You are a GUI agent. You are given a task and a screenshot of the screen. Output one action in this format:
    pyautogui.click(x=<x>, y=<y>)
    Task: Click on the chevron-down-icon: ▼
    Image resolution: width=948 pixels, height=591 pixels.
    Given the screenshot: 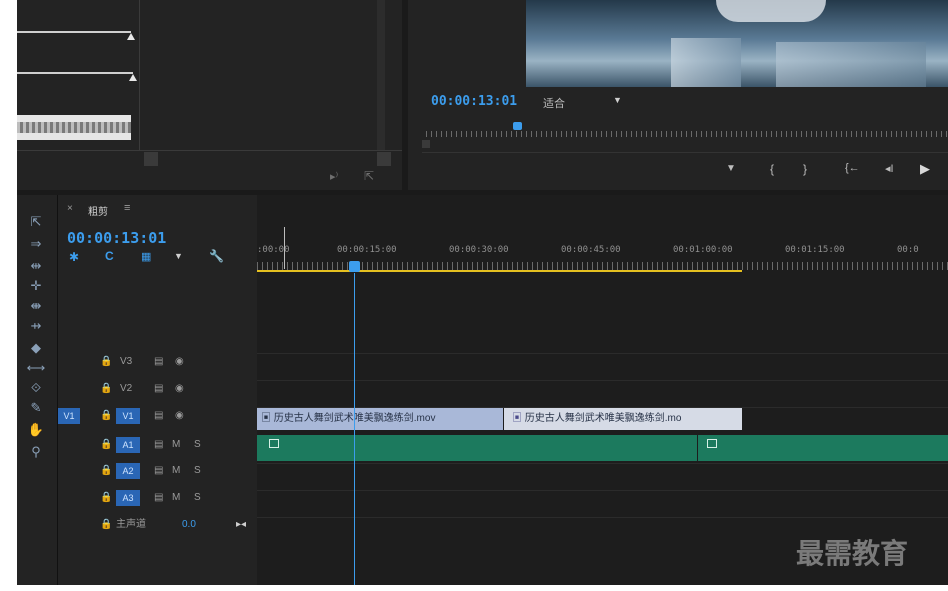 What is the action you would take?
    pyautogui.click(x=617, y=100)
    